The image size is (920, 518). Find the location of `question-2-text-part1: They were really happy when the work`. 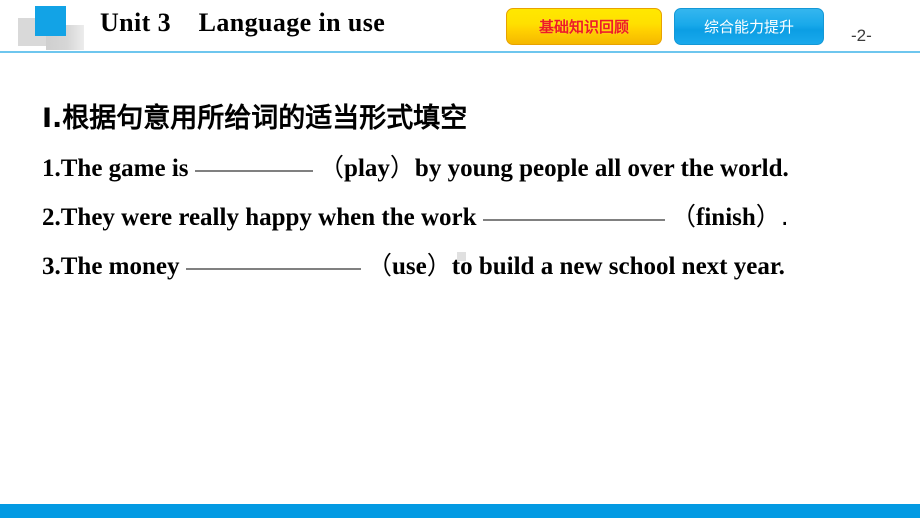

question-2-text-part1: They were really happy when the work is located at coordinates (268, 217).